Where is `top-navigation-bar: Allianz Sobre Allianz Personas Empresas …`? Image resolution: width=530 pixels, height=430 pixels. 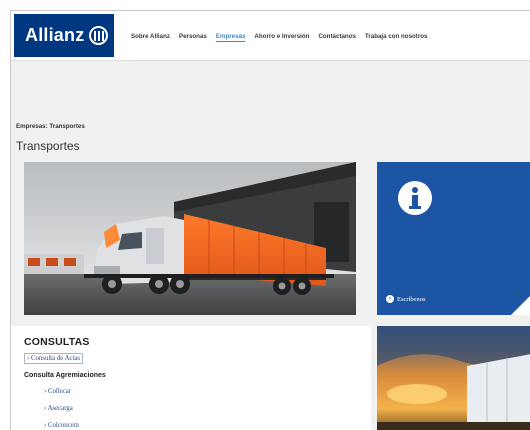 top-navigation-bar: Allianz Sobre Allianz Personas Empresas … is located at coordinates (270, 36).